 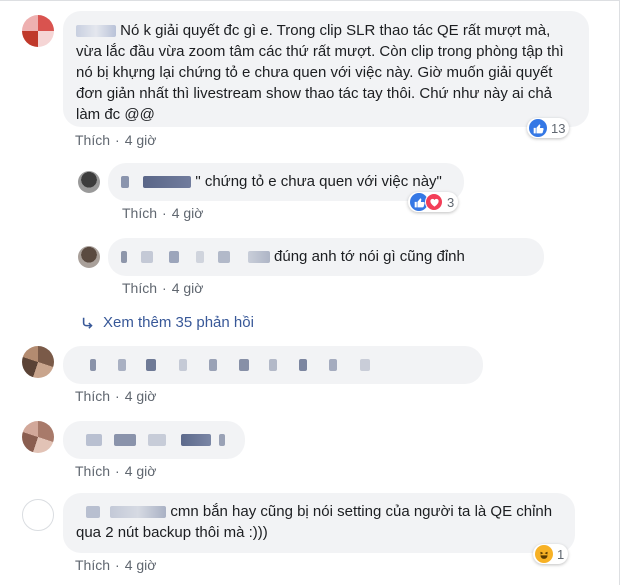 I want to click on haha-icon, so click(x=544, y=554).